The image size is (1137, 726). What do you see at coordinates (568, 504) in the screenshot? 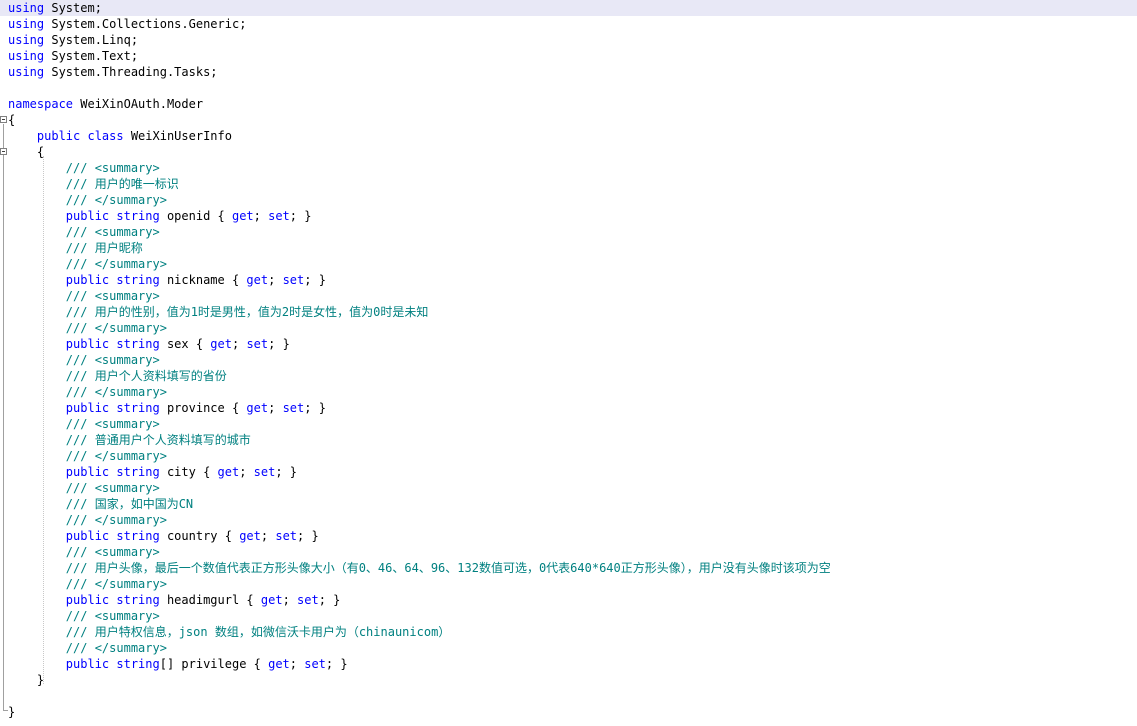
I see `code-line: /// 国家，如中国为CN` at bounding box center [568, 504].